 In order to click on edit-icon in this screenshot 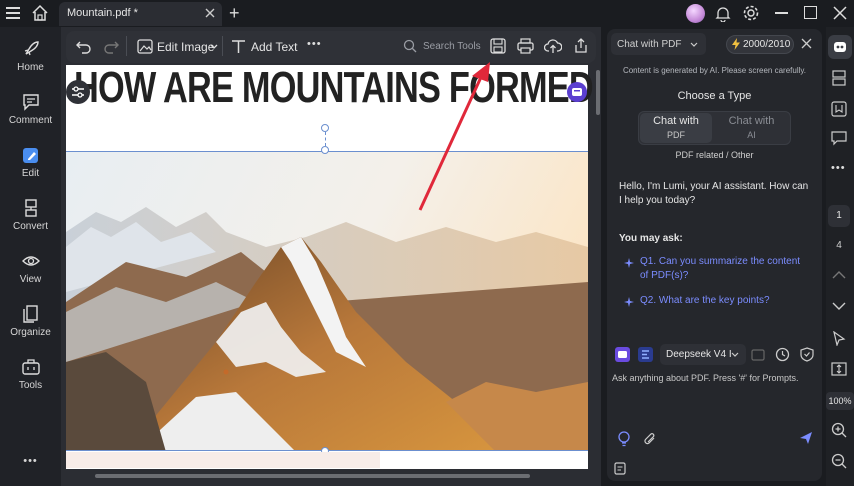, I will do `click(31, 155)`.